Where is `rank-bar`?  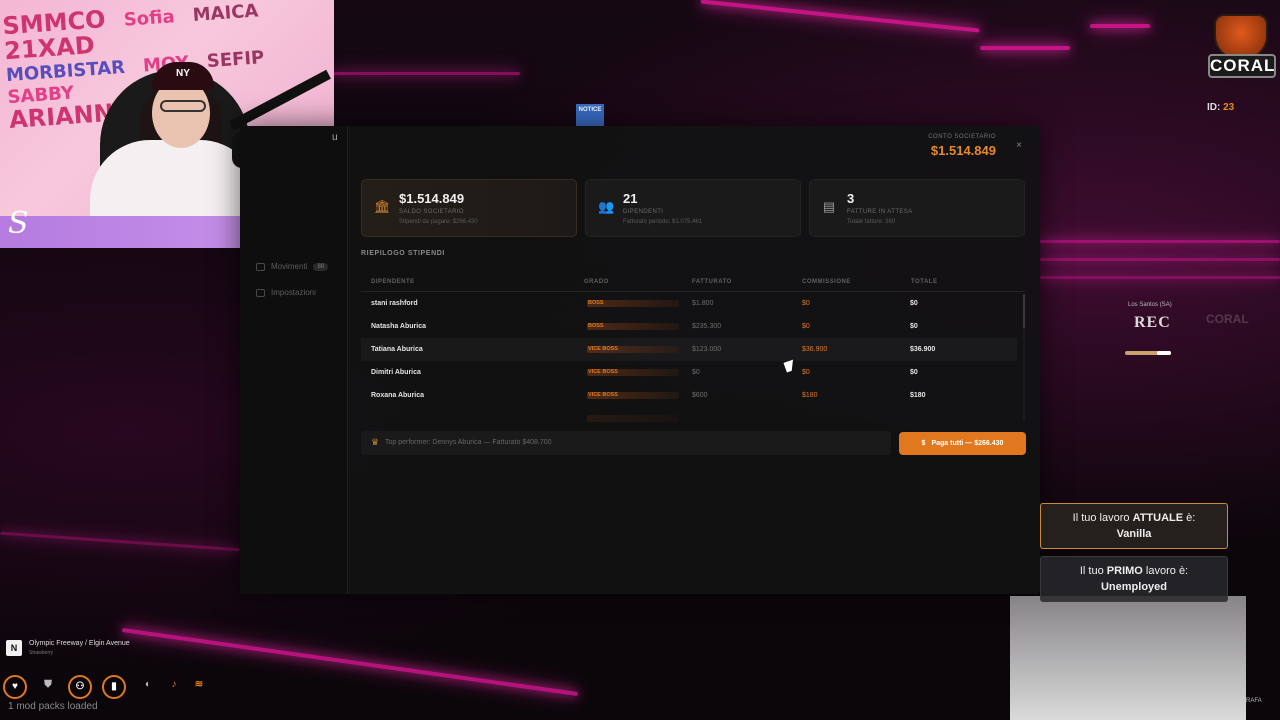
rank-bar is located at coordinates (633, 418).